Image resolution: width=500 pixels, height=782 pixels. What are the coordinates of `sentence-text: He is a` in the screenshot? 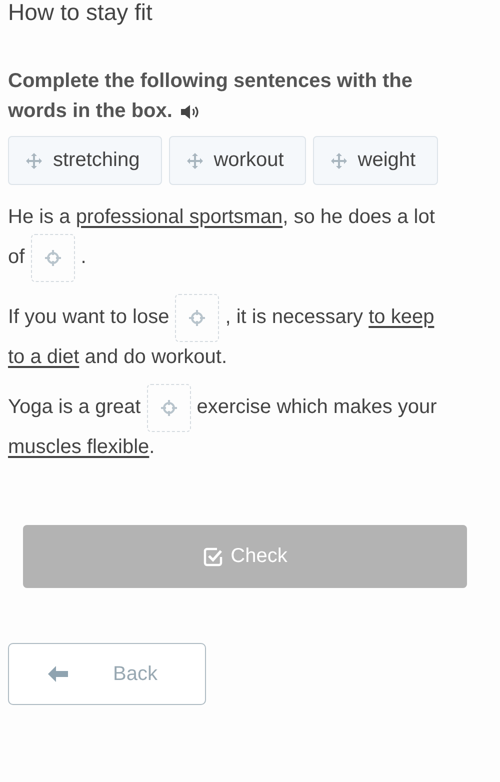 It's located at (40, 217).